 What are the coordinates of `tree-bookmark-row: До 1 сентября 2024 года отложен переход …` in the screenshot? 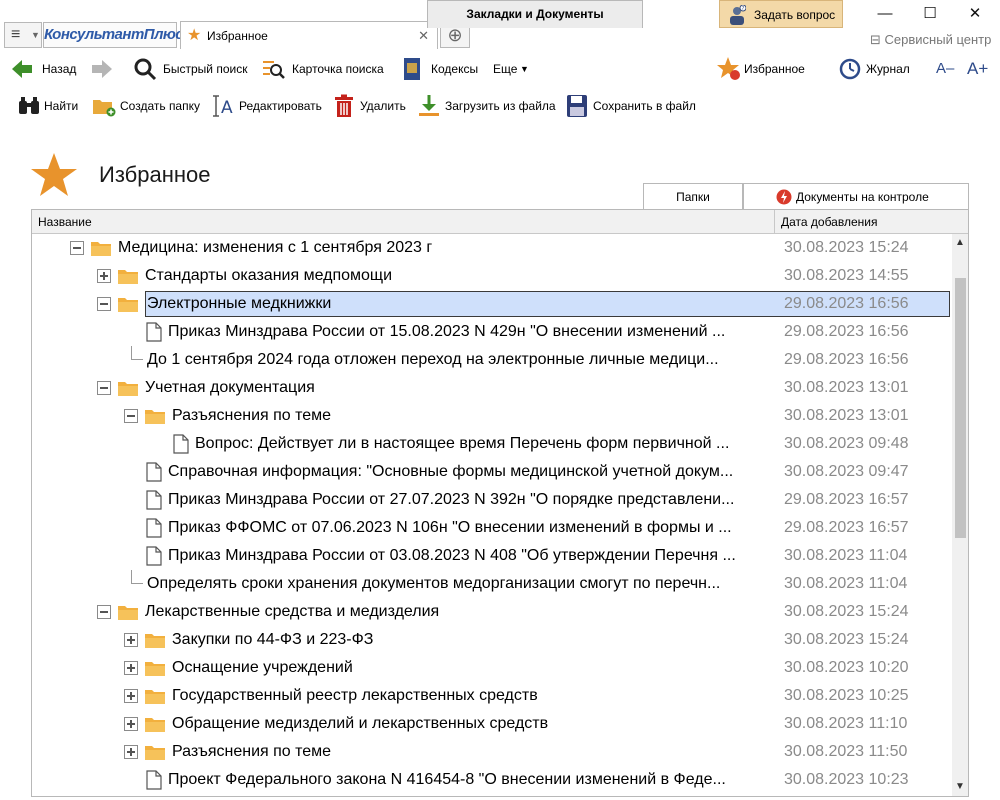 It's located at (492, 360).